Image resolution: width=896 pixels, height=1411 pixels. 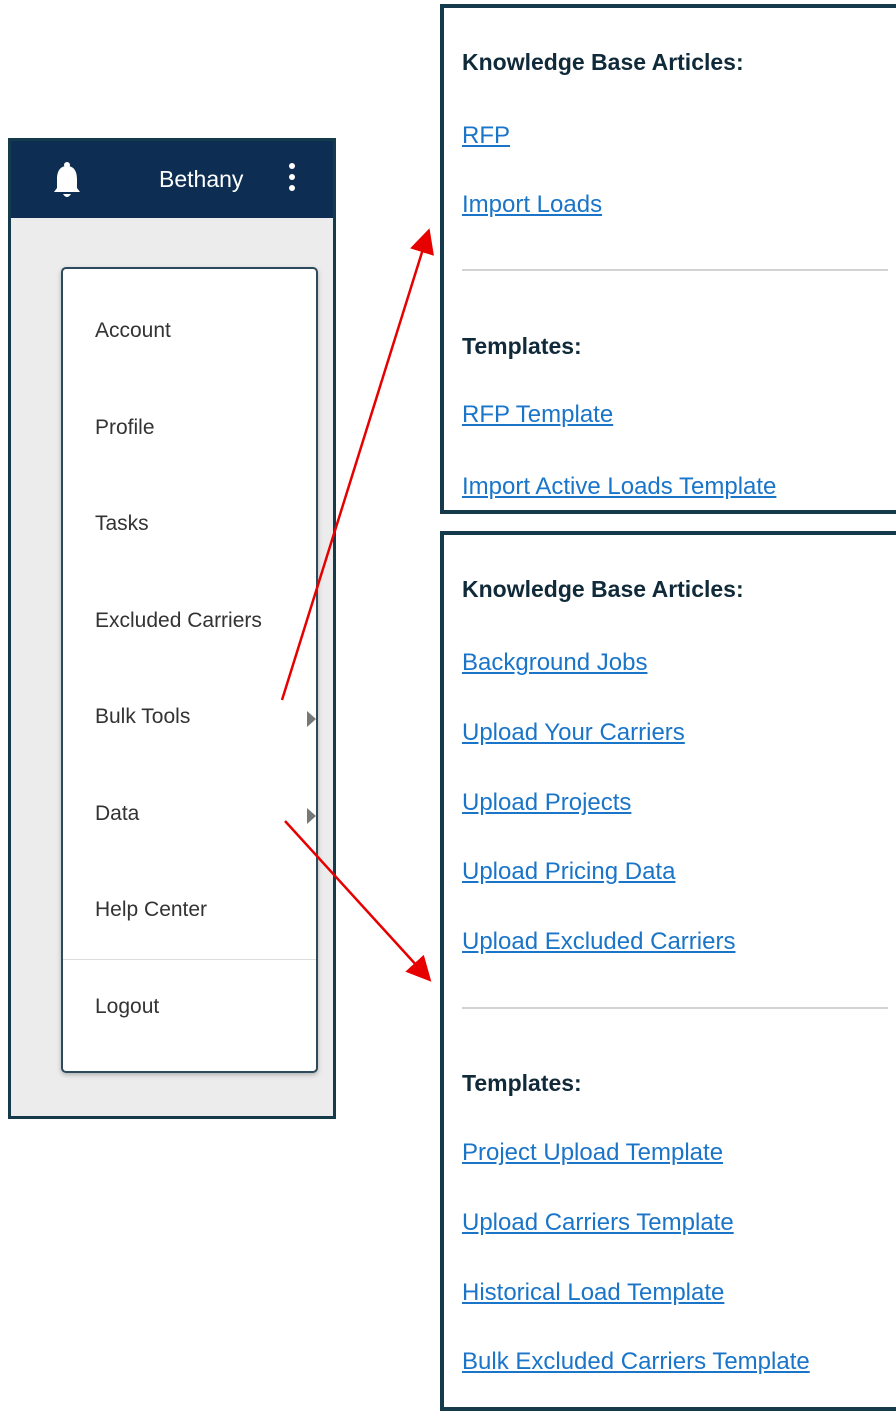 I want to click on kb-link-upload-projects: Upload Projects, so click(x=546, y=803).